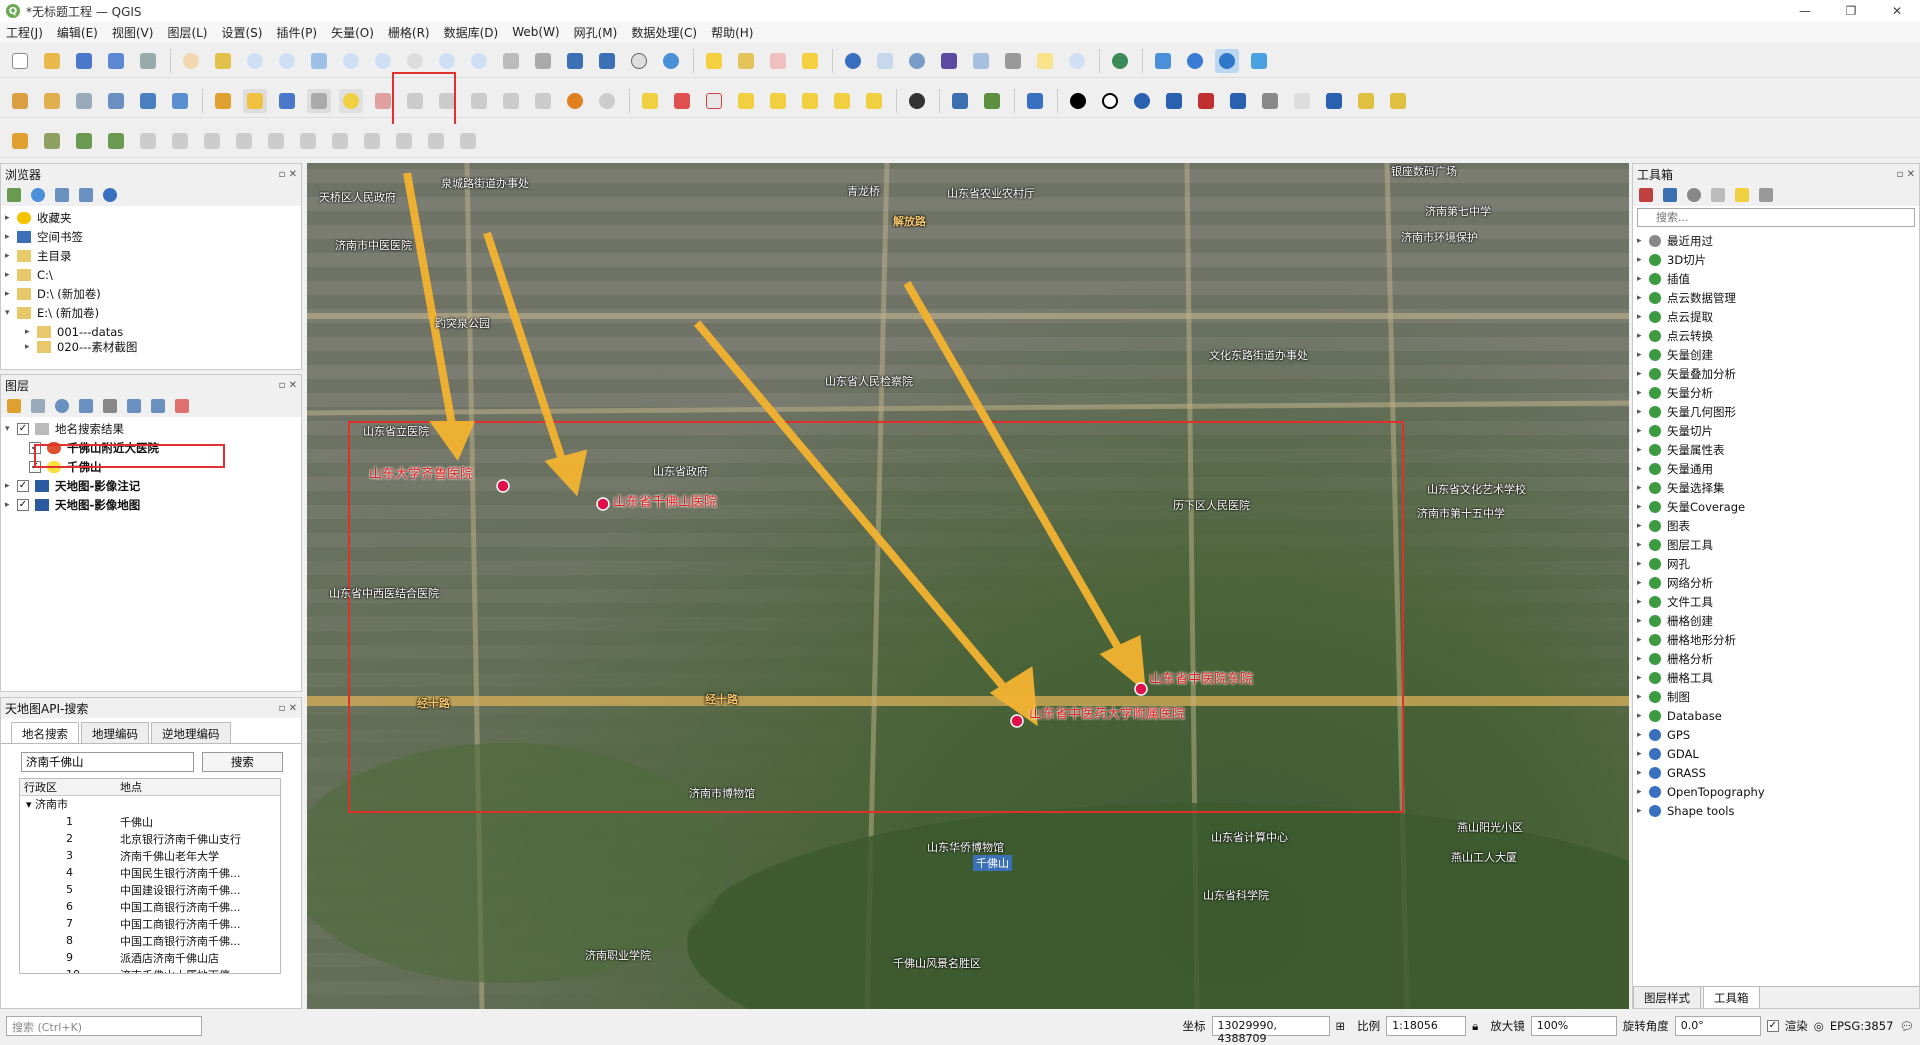 This screenshot has width=1920, height=1045. Describe the element at coordinates (436, 141) in the screenshot. I see `reverse-line-icon` at that location.